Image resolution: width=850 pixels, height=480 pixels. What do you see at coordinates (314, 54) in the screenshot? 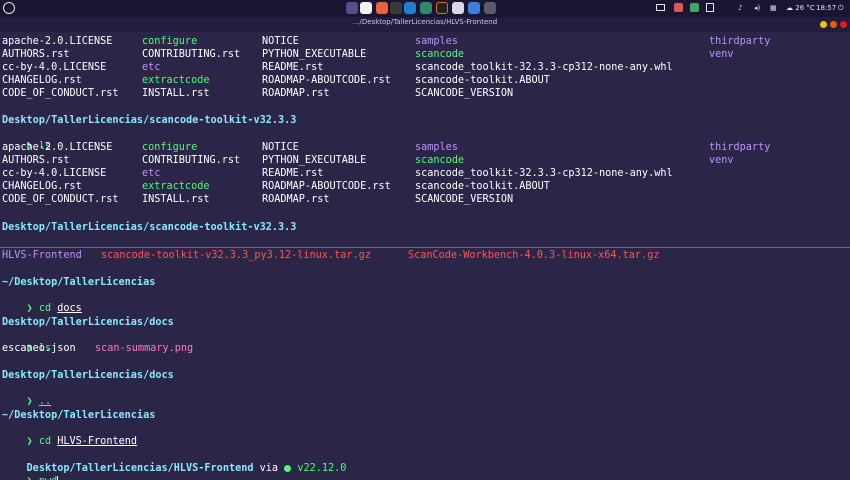
I see `file-name: PYTHON_EXECUTABLE` at bounding box center [314, 54].